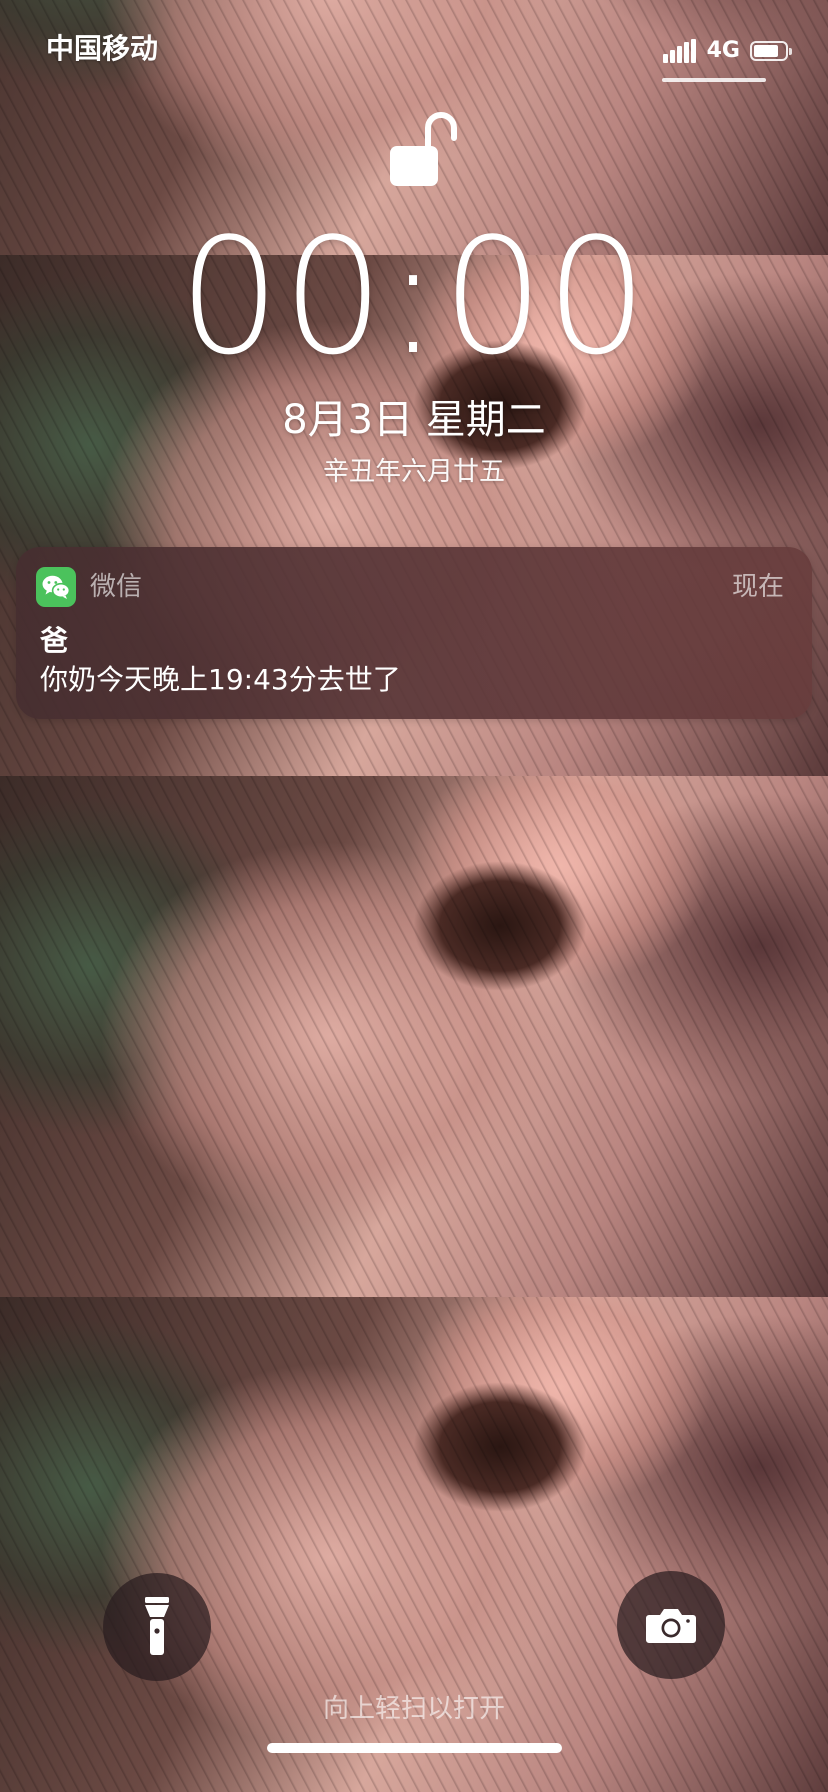 The height and width of the screenshot is (1792, 828). What do you see at coordinates (54, 640) in the screenshot?
I see `notification-sender: 爸` at bounding box center [54, 640].